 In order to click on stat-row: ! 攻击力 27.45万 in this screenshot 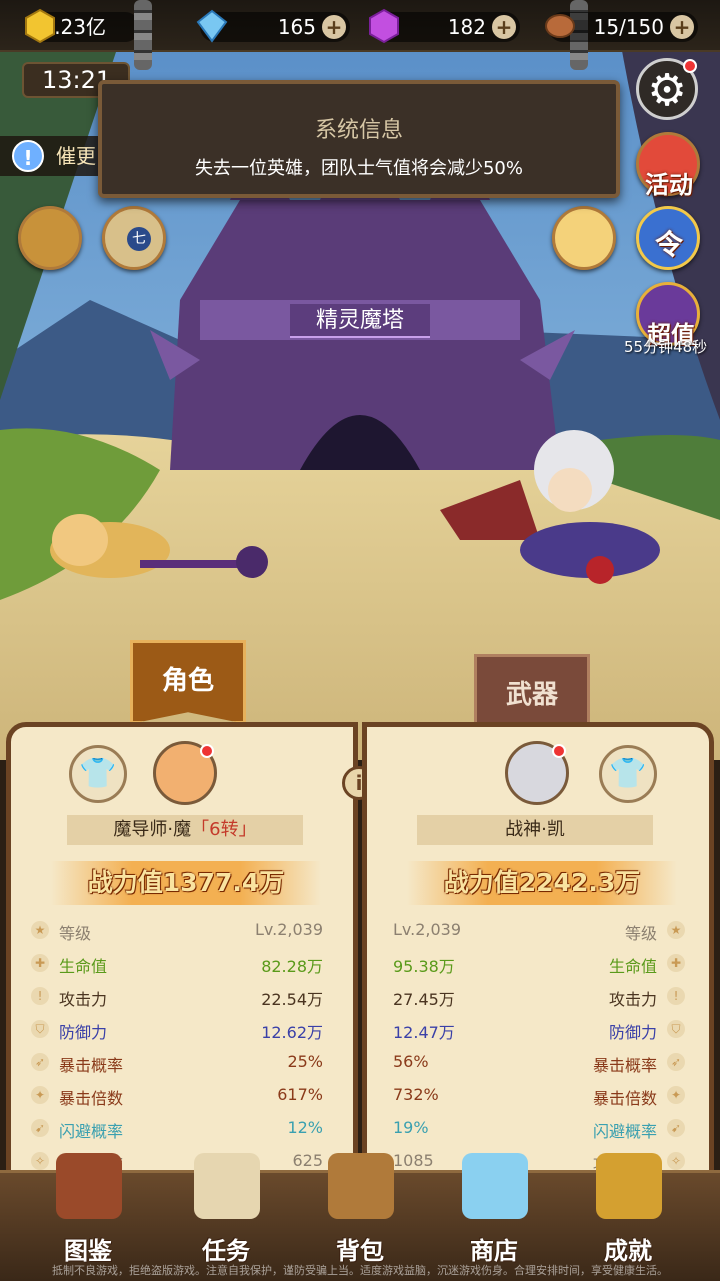, I will do `click(540, 997)`.